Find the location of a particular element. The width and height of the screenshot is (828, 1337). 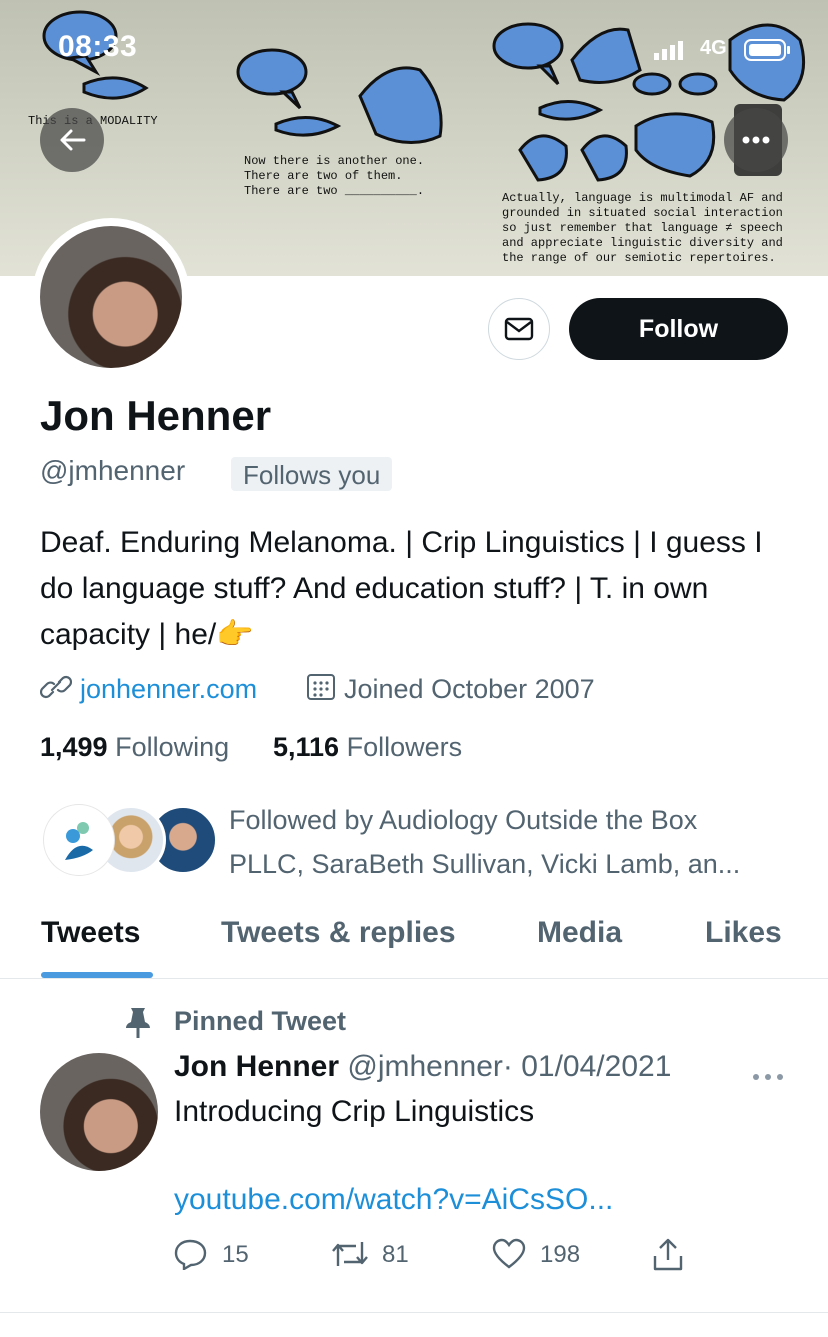

avatar-photo is located at coordinates (111, 297).